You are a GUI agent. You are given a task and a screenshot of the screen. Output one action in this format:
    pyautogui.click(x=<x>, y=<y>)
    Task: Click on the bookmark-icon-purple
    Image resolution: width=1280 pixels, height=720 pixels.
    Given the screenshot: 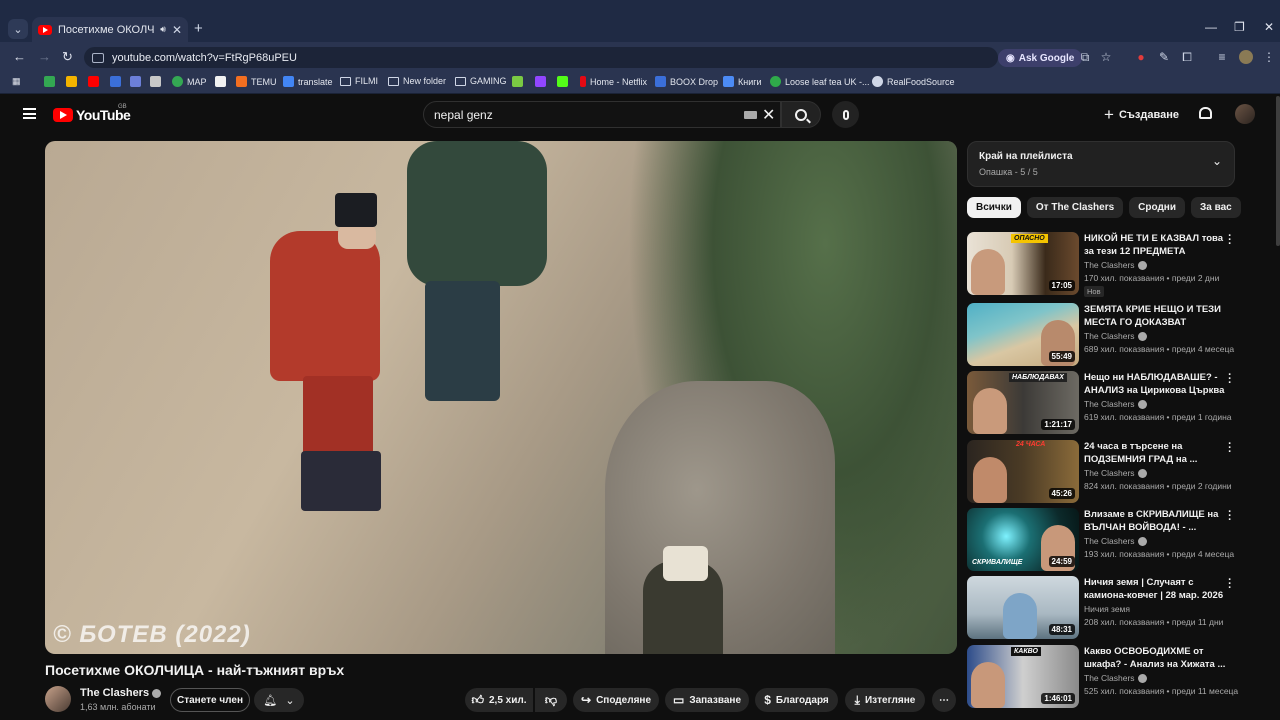 What is the action you would take?
    pyautogui.click(x=135, y=81)
    